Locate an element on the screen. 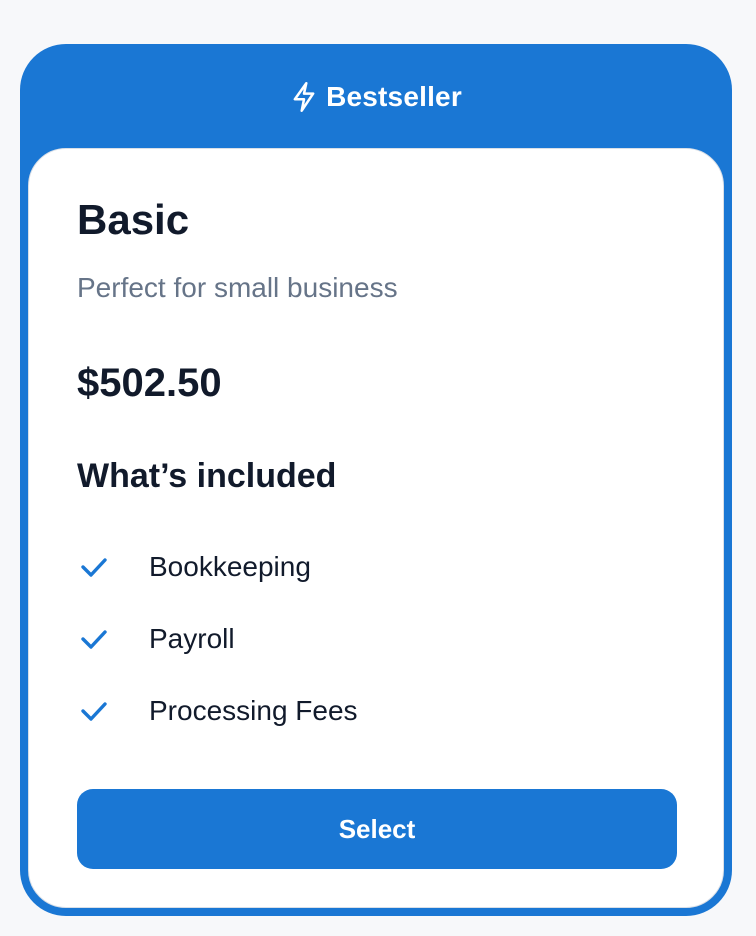  feature-item: Bookkeeping is located at coordinates (357, 567).